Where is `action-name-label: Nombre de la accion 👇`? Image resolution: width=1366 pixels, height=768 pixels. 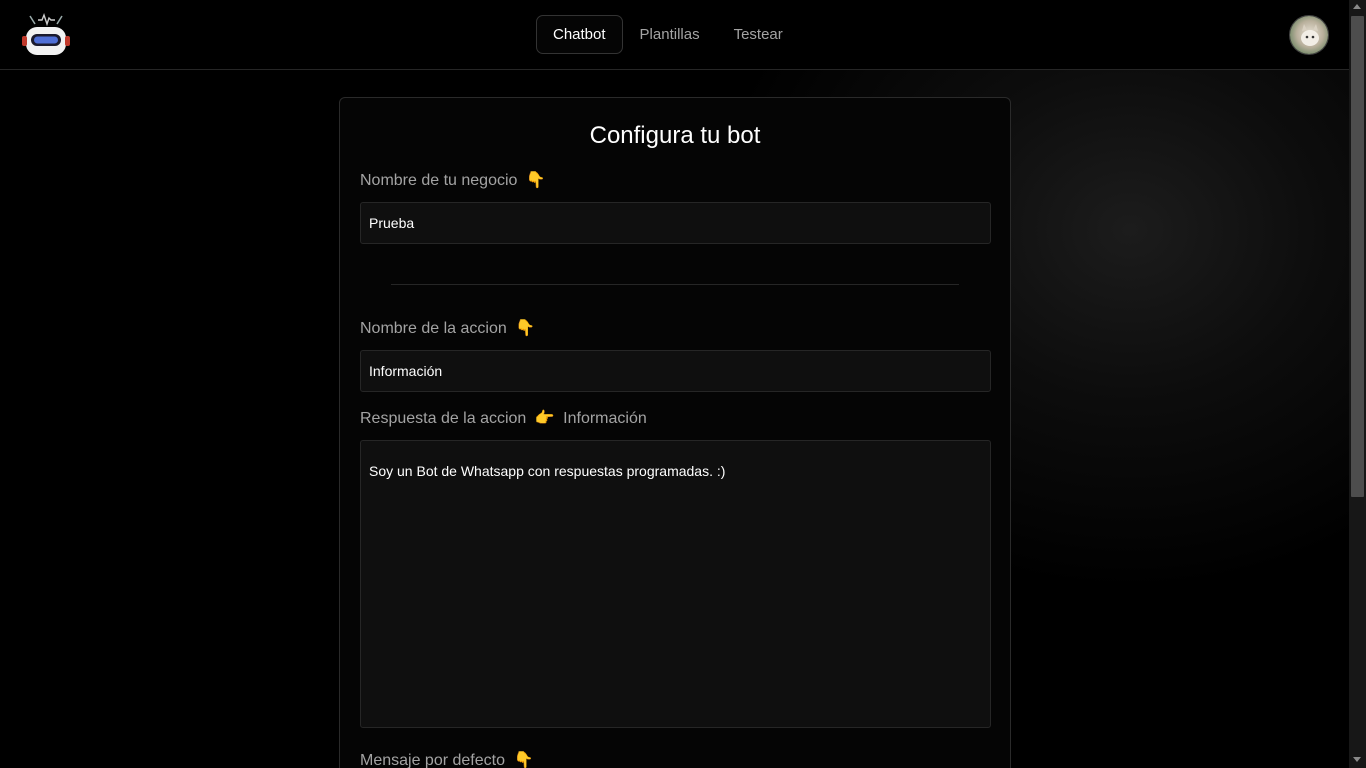
action-name-label: Nombre de la accion 👇 is located at coordinates (447, 328).